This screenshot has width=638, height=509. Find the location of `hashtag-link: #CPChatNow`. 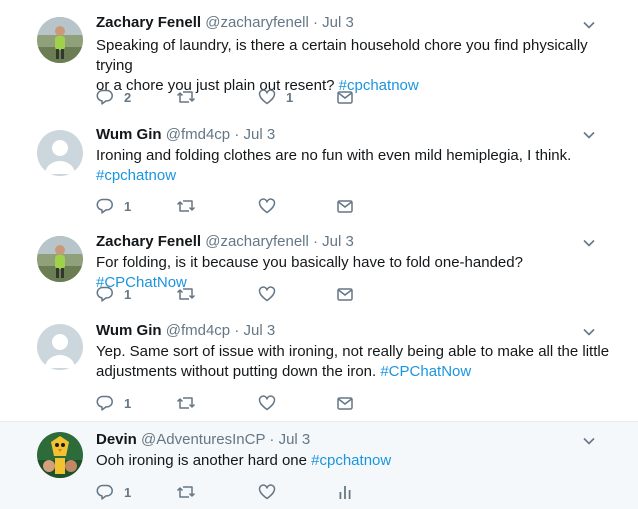

hashtag-link: #CPChatNow is located at coordinates (425, 371).